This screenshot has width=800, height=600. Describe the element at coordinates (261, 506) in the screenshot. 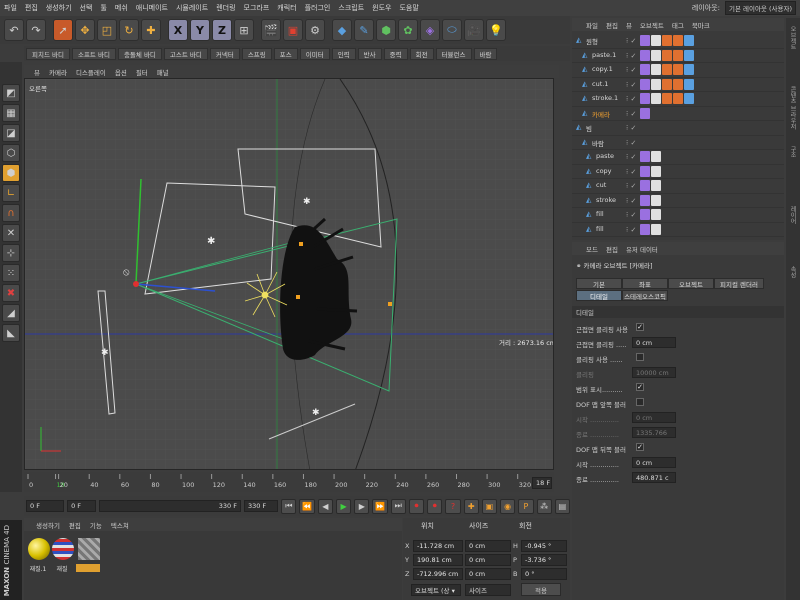

I see `end-frame-field: 330 F` at that location.